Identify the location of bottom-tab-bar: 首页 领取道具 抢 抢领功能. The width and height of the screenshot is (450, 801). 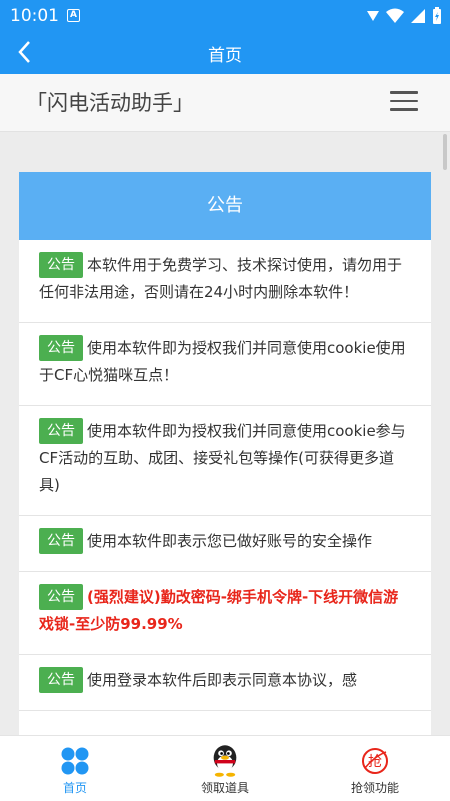
(225, 768).